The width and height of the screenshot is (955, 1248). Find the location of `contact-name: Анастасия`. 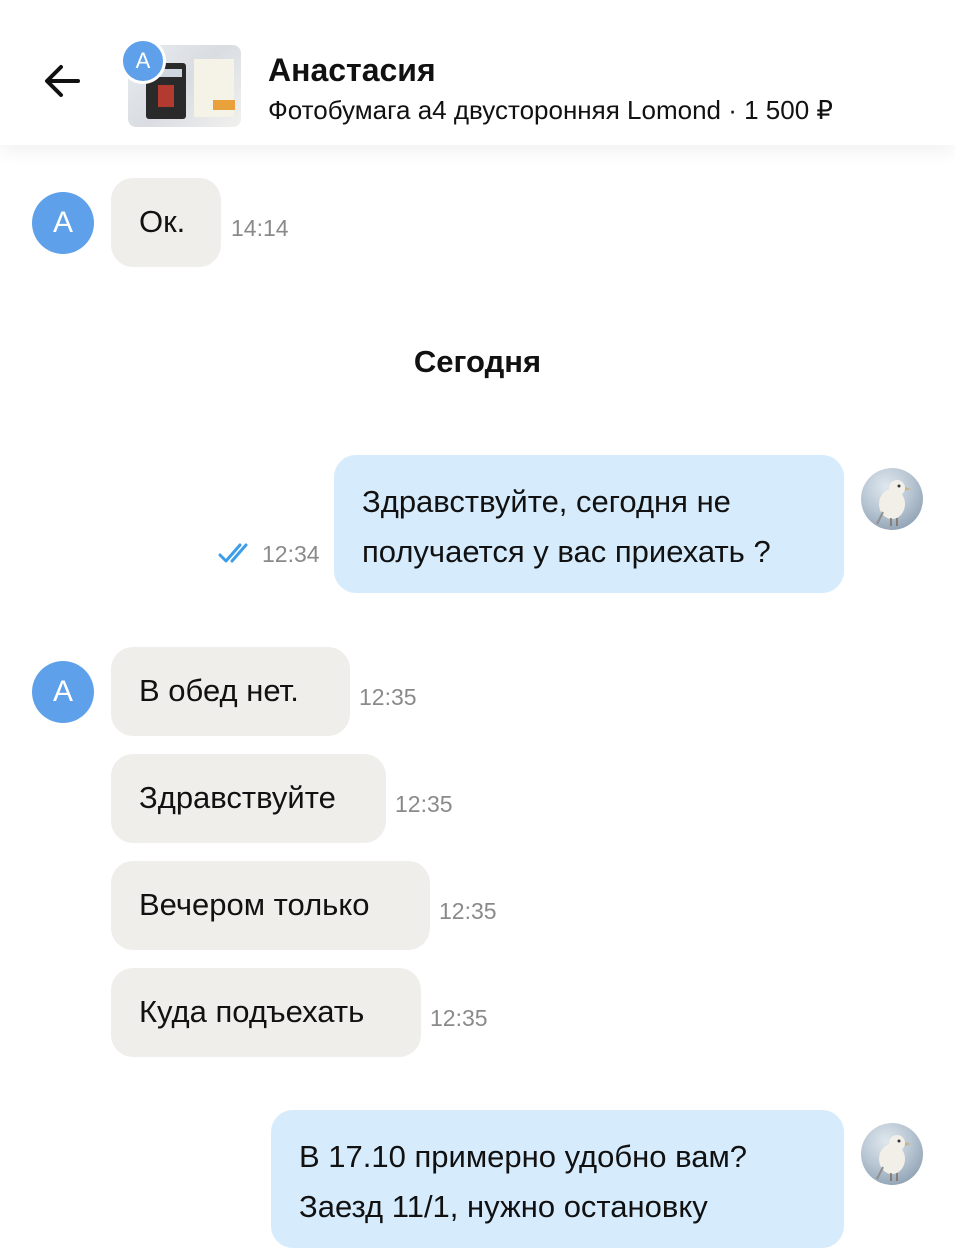

contact-name: Анастасия is located at coordinates (352, 70).